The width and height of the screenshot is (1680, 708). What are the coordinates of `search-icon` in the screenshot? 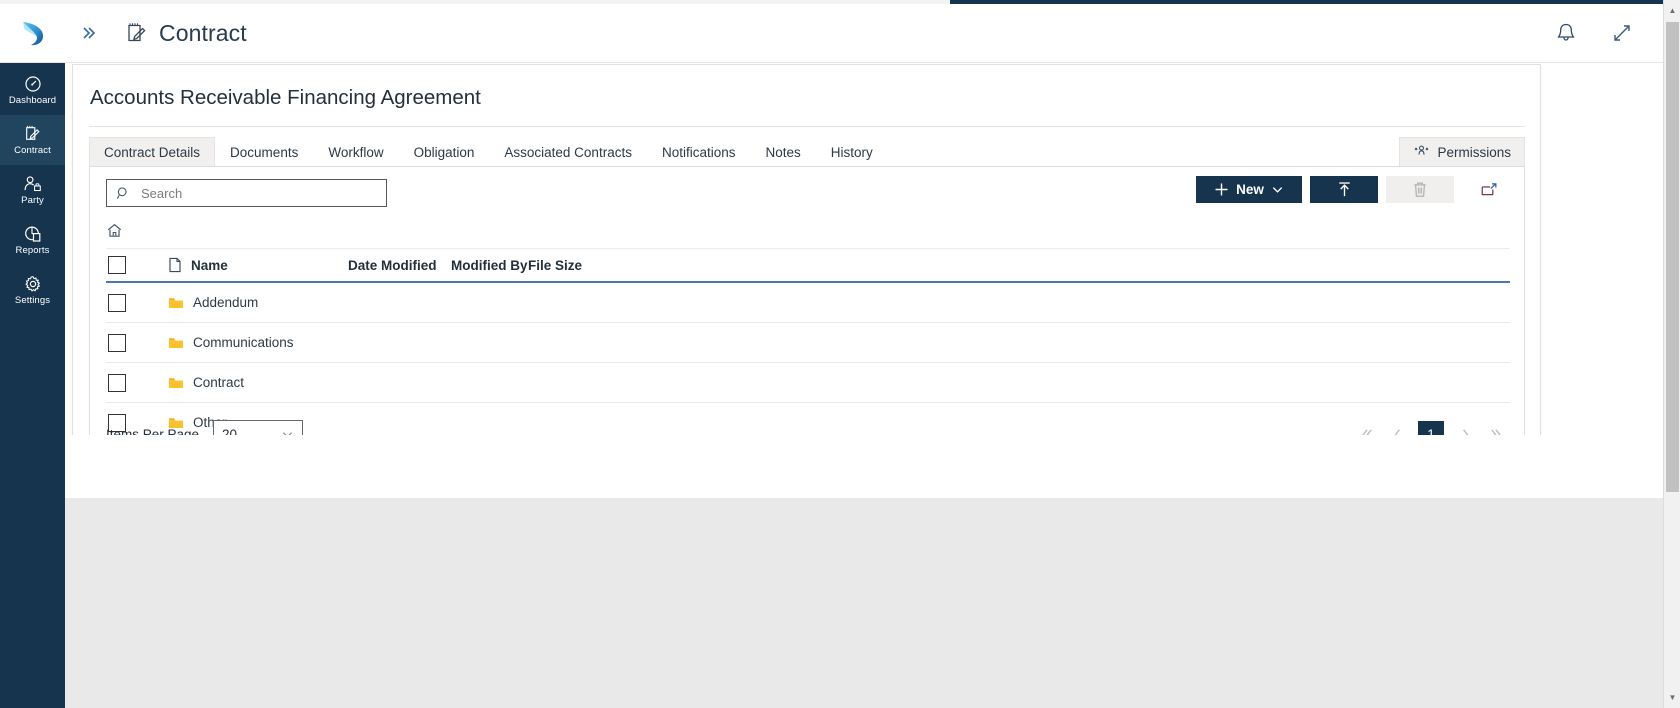 It's located at (121, 192).